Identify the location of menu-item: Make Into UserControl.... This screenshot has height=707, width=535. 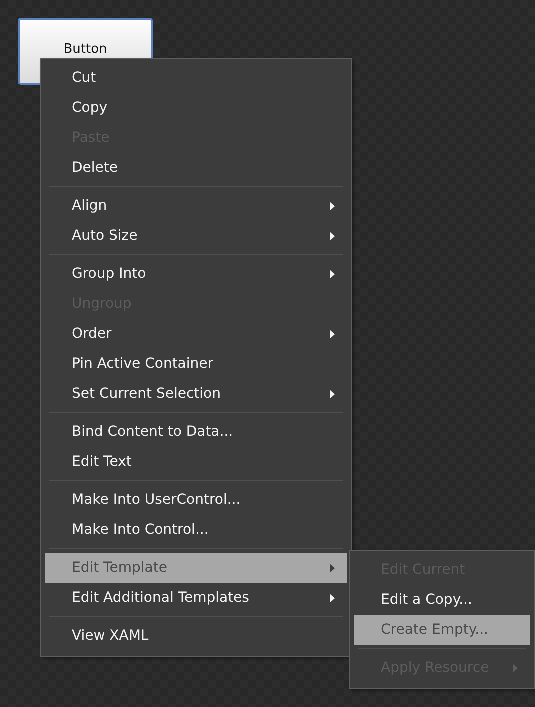
(196, 500).